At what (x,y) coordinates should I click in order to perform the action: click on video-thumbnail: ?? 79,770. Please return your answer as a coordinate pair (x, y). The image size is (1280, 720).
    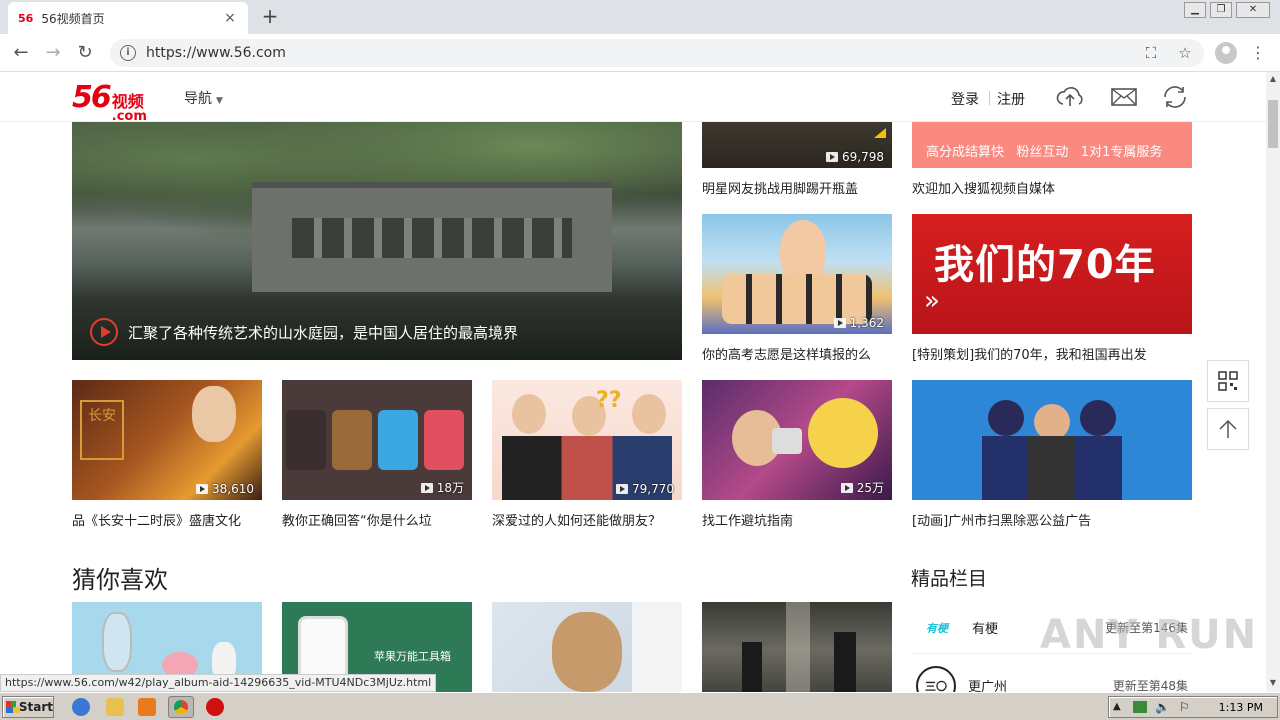
    Looking at the image, I should click on (587, 440).